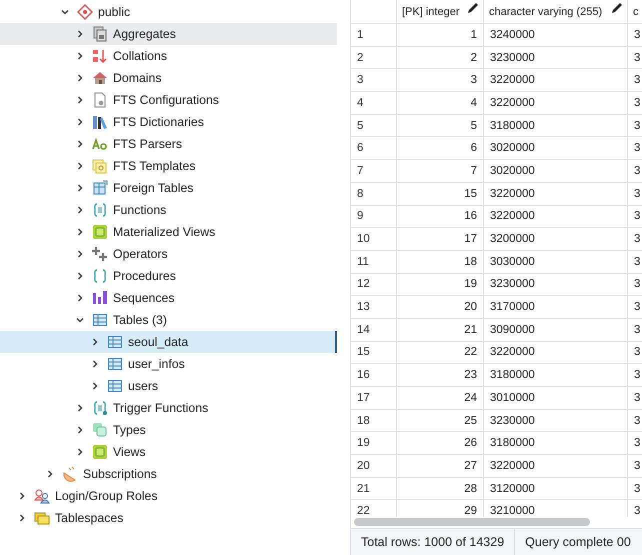 The height and width of the screenshot is (555, 642). I want to click on total-rows: Total rows: 1000 of 14329, so click(432, 542).